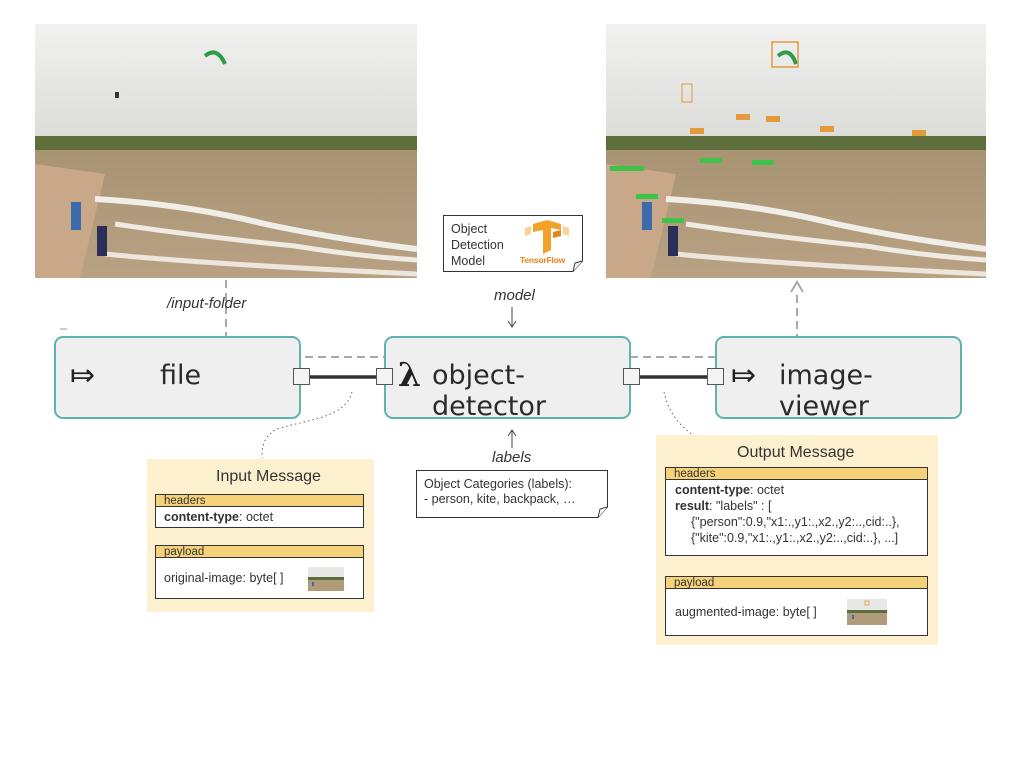  What do you see at coordinates (301, 376) in the screenshot?
I see `file-output-port` at bounding box center [301, 376].